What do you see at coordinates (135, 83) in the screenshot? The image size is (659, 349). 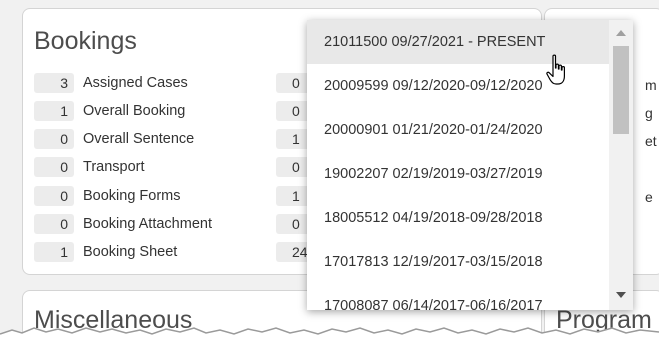 I see `stat-label: Assigned Cases` at bounding box center [135, 83].